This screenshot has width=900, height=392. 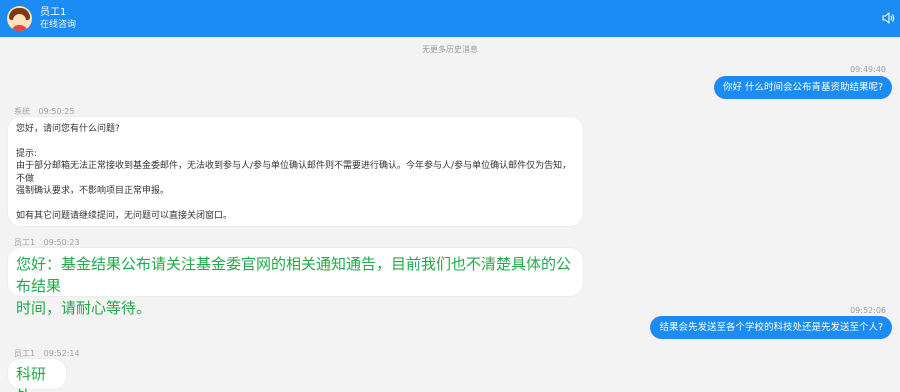 I want to click on history-notice: 无更多历史消息, so click(x=450, y=49).